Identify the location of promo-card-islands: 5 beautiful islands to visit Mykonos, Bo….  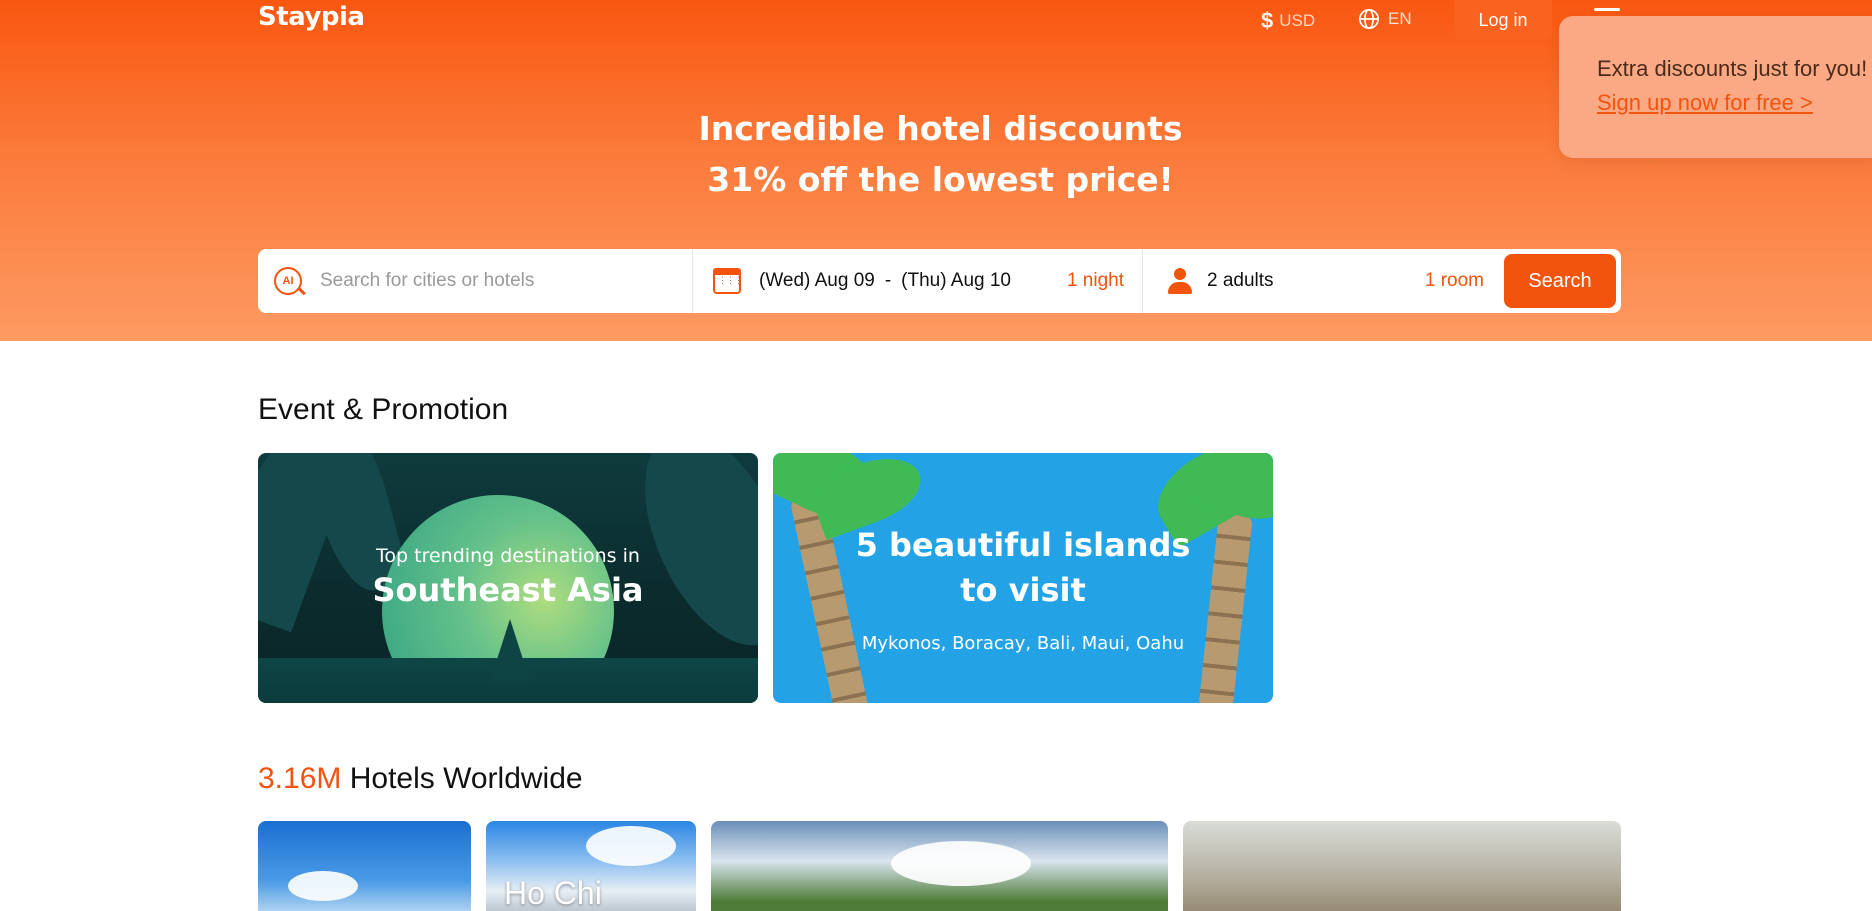
(1023, 578).